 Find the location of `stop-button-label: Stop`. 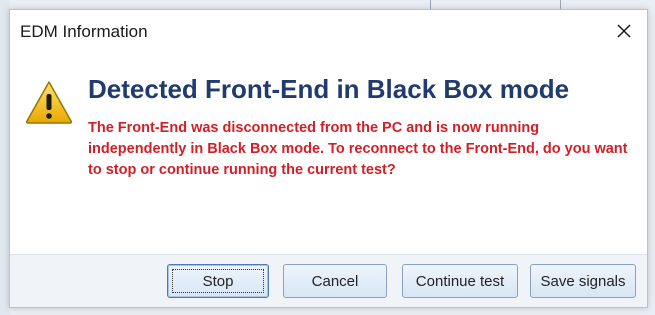

stop-button-label: Stop is located at coordinates (218, 281).